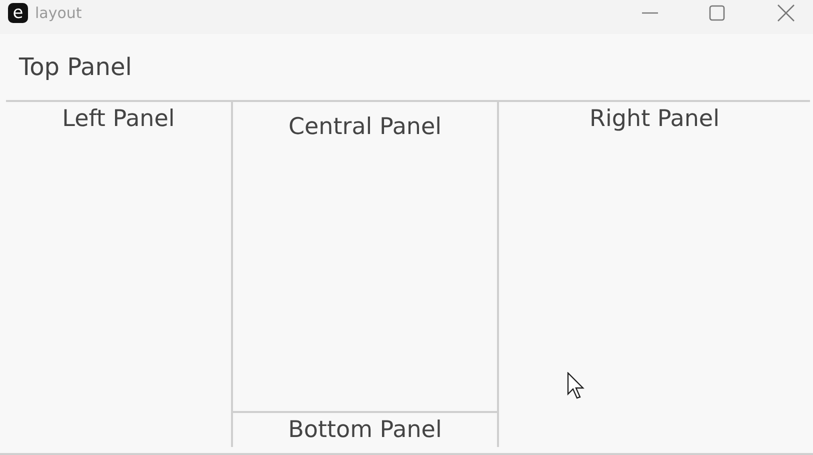  What do you see at coordinates (365, 430) in the screenshot?
I see `panel-title: Bottom Panel` at bounding box center [365, 430].